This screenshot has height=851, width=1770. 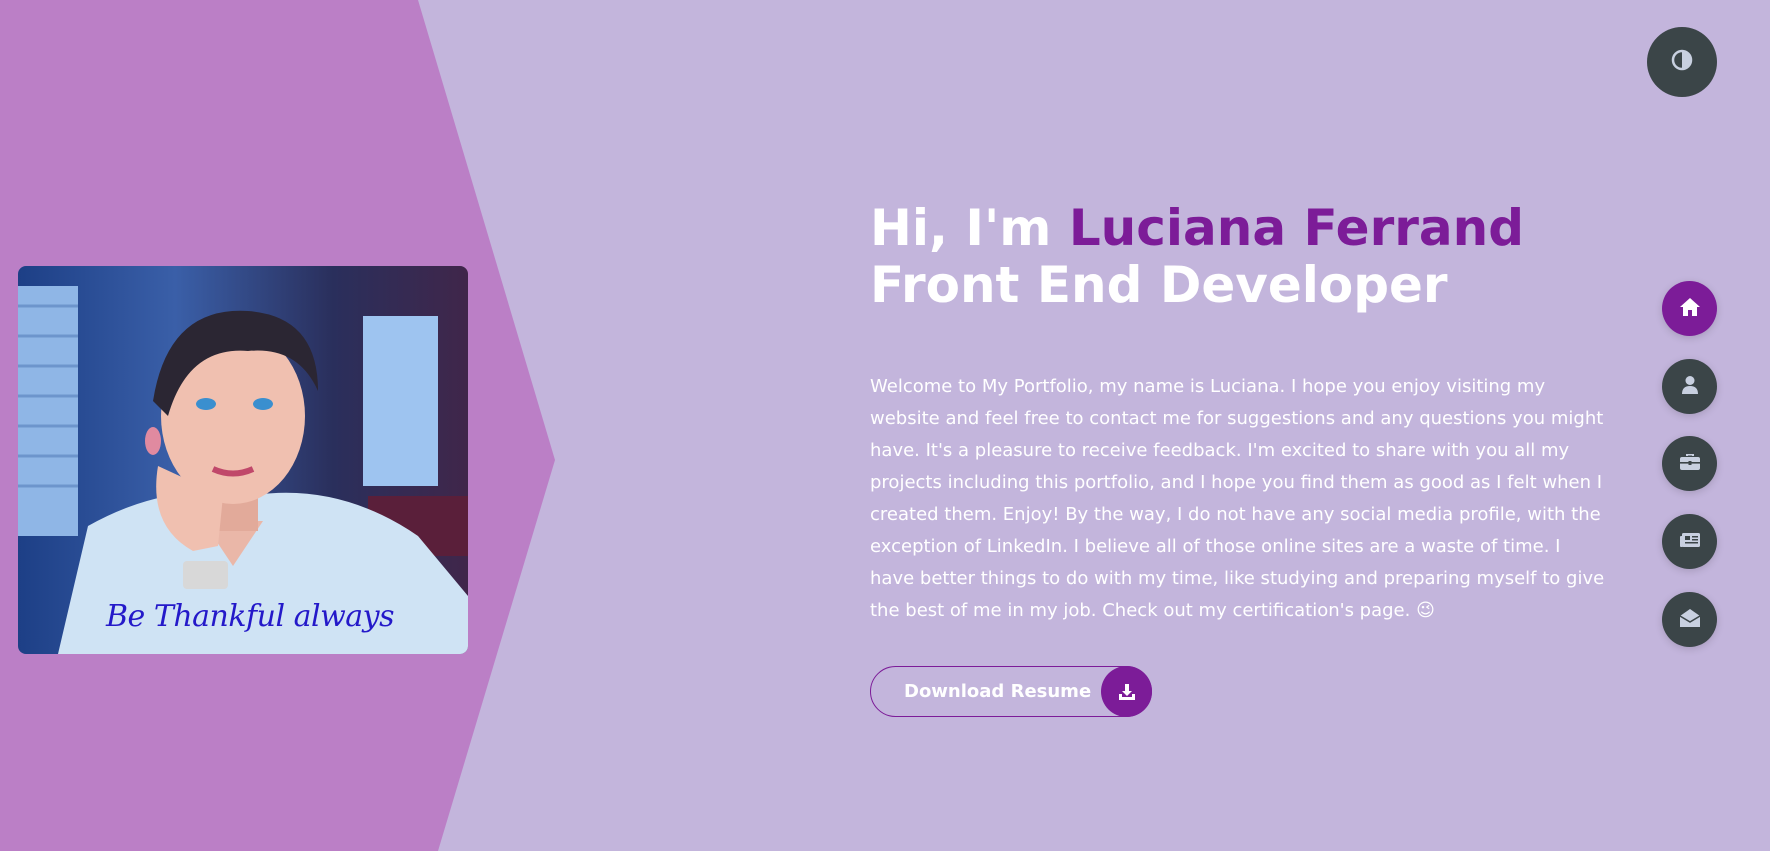 I want to click on nav-home-button, so click(x=1689, y=308).